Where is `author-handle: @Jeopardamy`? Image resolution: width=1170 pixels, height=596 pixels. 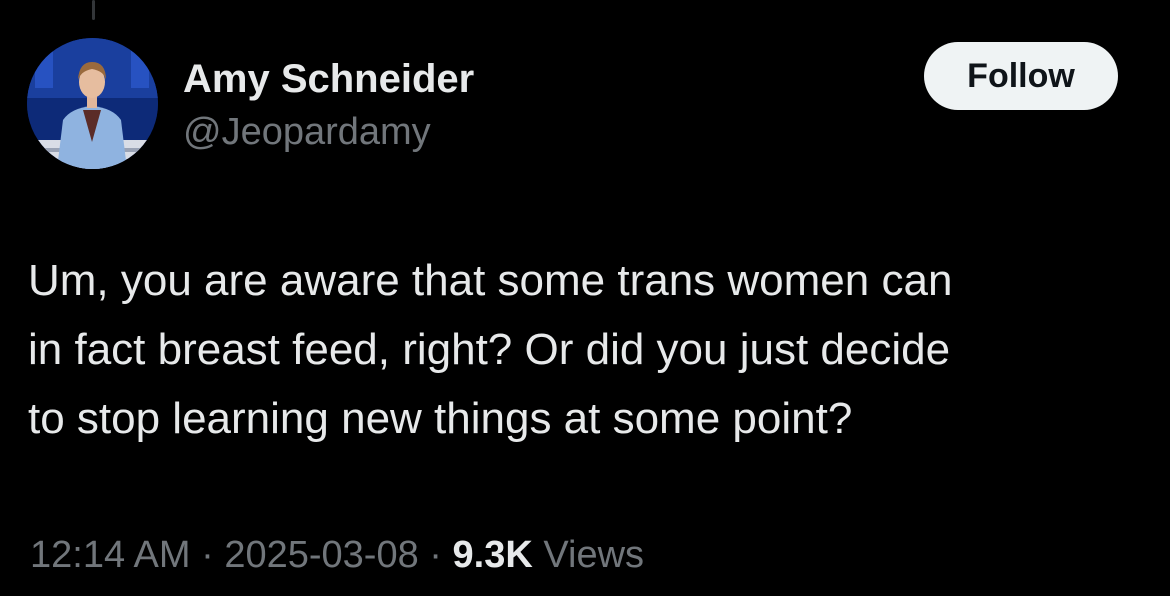 author-handle: @Jeopardamy is located at coordinates (307, 132).